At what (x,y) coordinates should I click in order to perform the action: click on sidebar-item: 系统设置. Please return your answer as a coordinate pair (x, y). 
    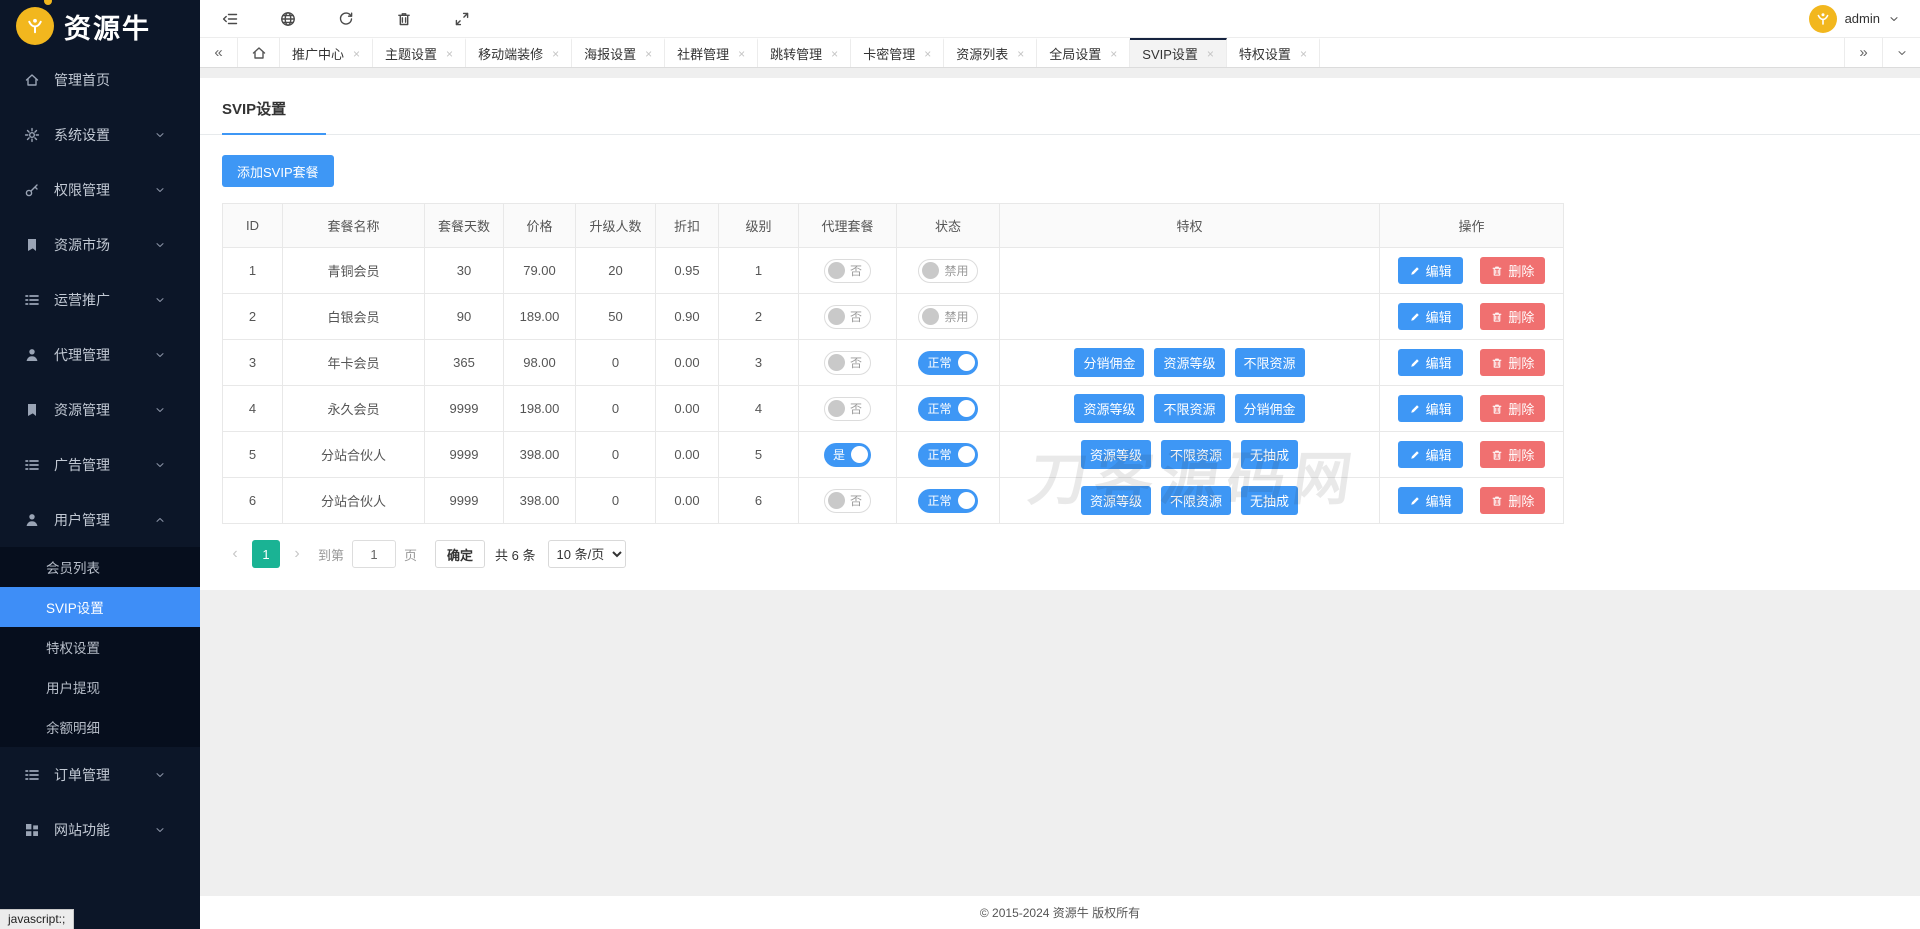
    Looking at the image, I should click on (100, 134).